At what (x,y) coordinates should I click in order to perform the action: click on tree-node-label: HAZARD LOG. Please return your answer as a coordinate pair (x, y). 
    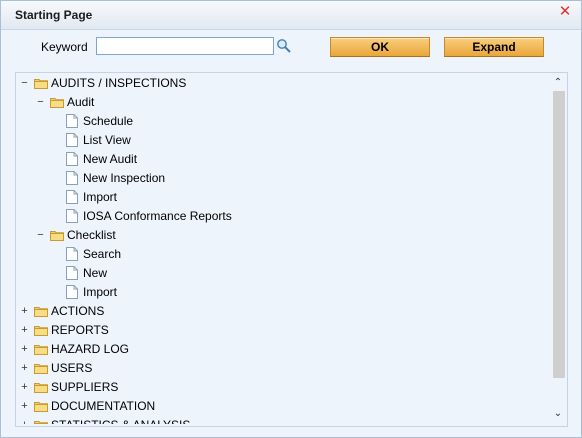
    Looking at the image, I should click on (90, 349).